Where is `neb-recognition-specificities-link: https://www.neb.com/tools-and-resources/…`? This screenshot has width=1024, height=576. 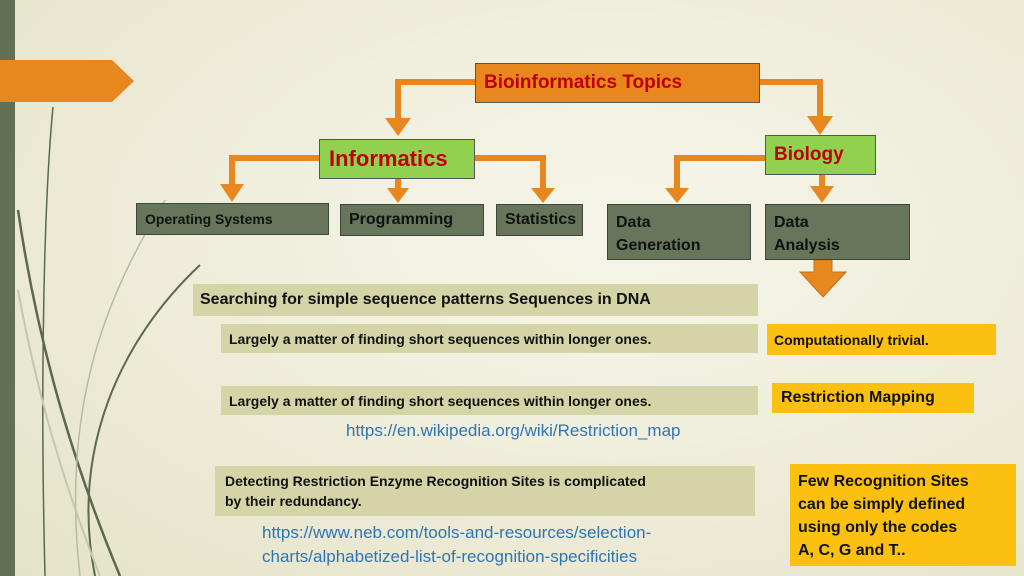 neb-recognition-specificities-link: https://www.neb.com/tools-and-resources/… is located at coordinates (456, 545).